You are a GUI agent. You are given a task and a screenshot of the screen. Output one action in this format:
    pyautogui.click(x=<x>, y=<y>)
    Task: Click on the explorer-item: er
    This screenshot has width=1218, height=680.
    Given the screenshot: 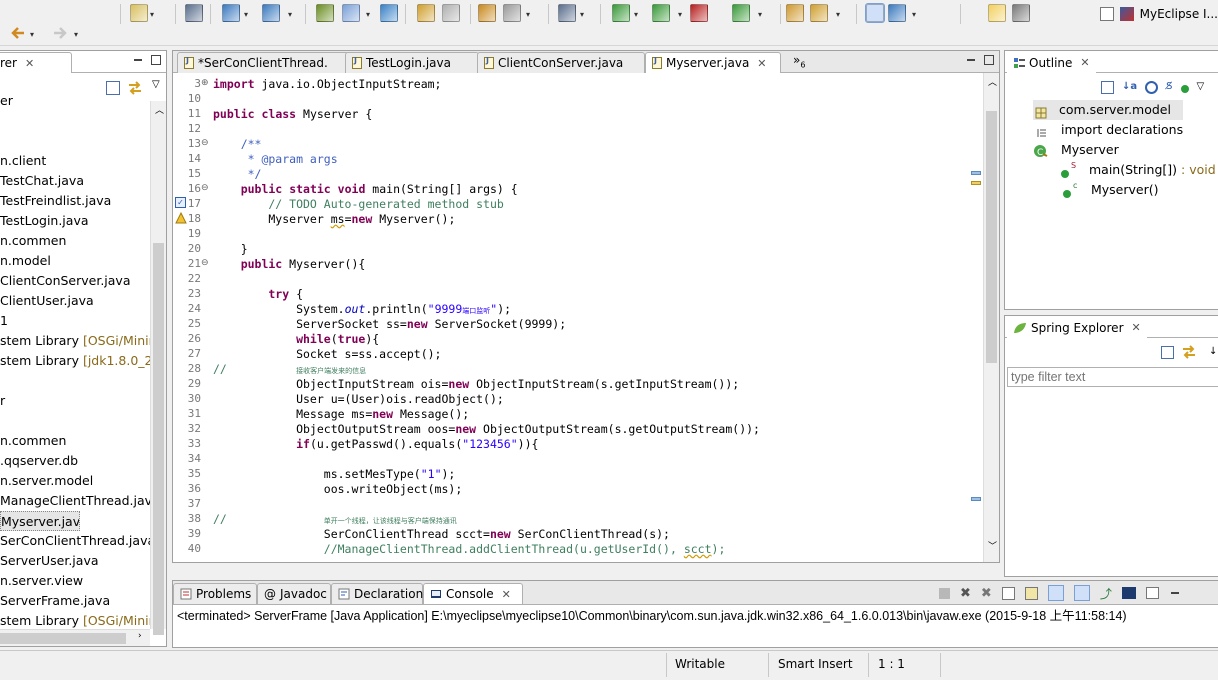 What is the action you would take?
    pyautogui.click(x=75, y=101)
    